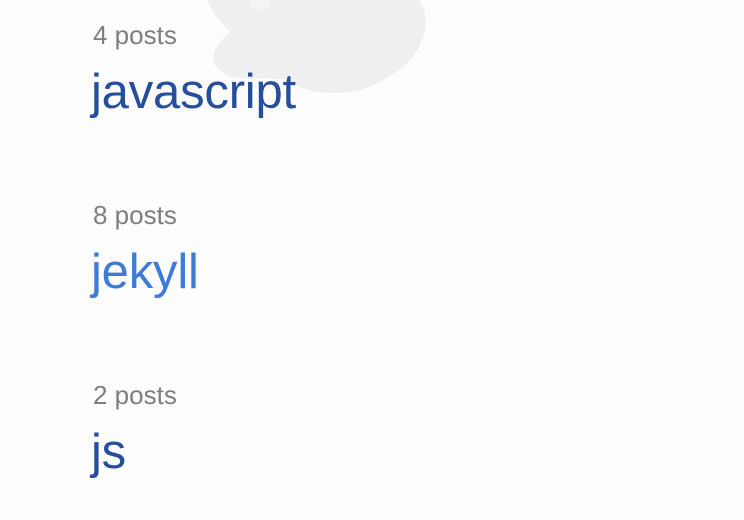  Describe the element at coordinates (135, 395) in the screenshot. I see `post-count: 2 posts` at that location.